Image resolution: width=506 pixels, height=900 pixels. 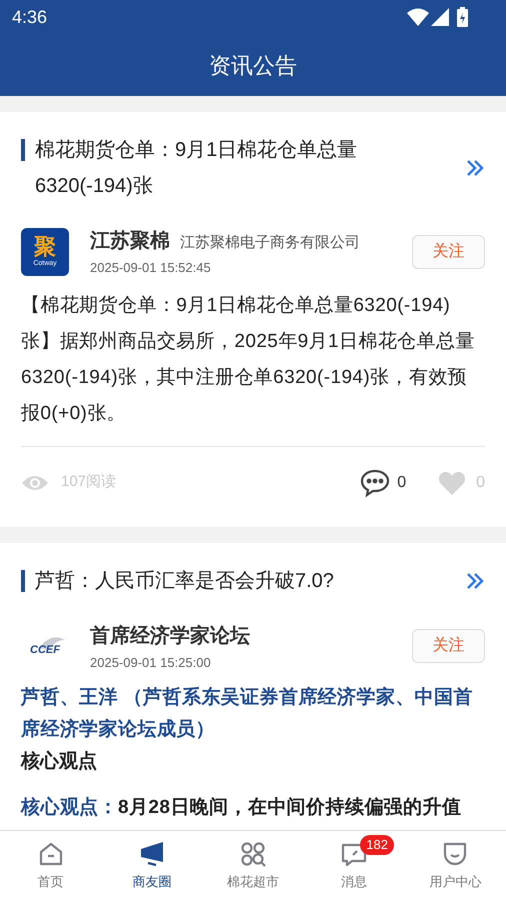 What do you see at coordinates (184, 581) in the screenshot?
I see `post-title: 芦哲：人民币汇率是否会升破7.0?` at bounding box center [184, 581].